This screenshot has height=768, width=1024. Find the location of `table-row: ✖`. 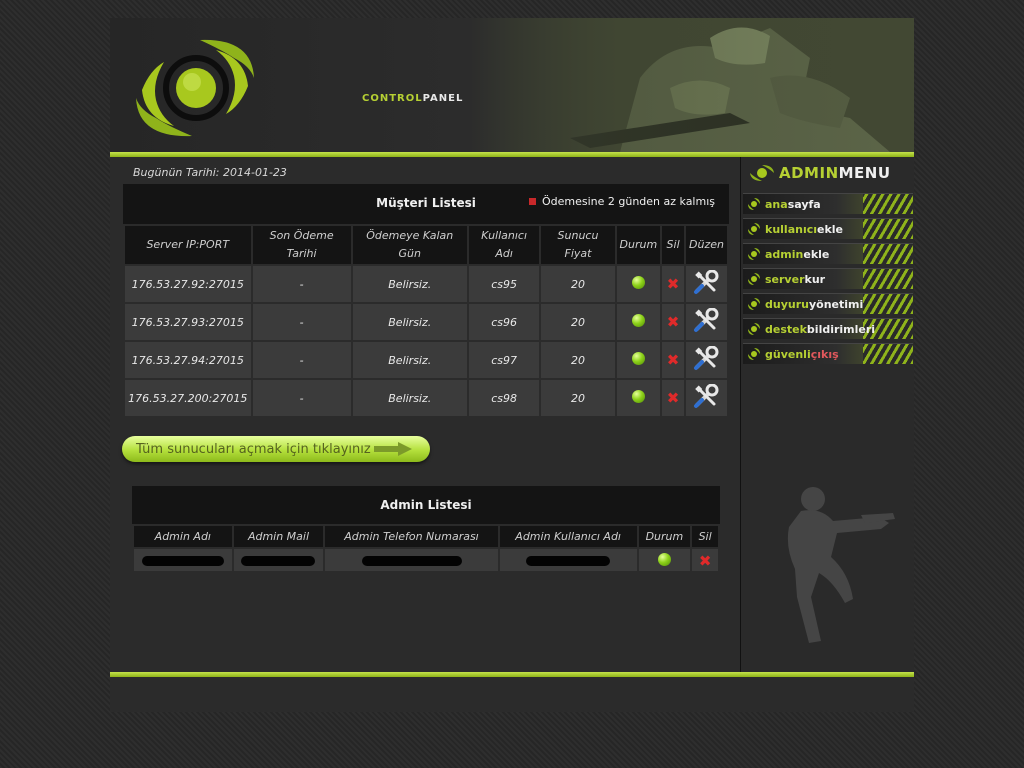

table-row: ✖ is located at coordinates (426, 560).